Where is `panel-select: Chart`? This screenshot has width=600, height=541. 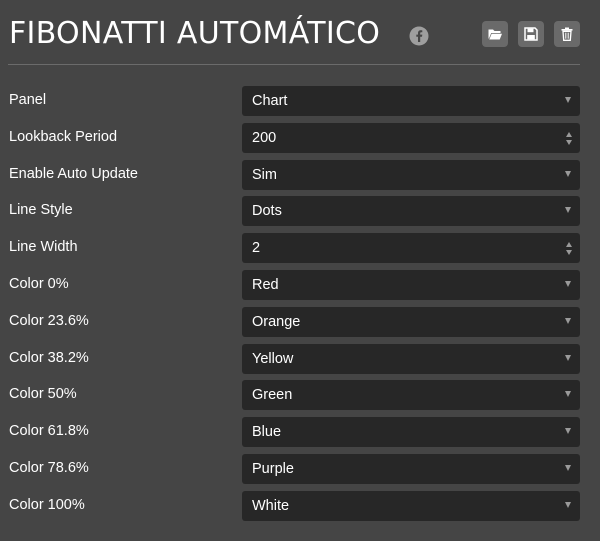
panel-select: Chart is located at coordinates (411, 101).